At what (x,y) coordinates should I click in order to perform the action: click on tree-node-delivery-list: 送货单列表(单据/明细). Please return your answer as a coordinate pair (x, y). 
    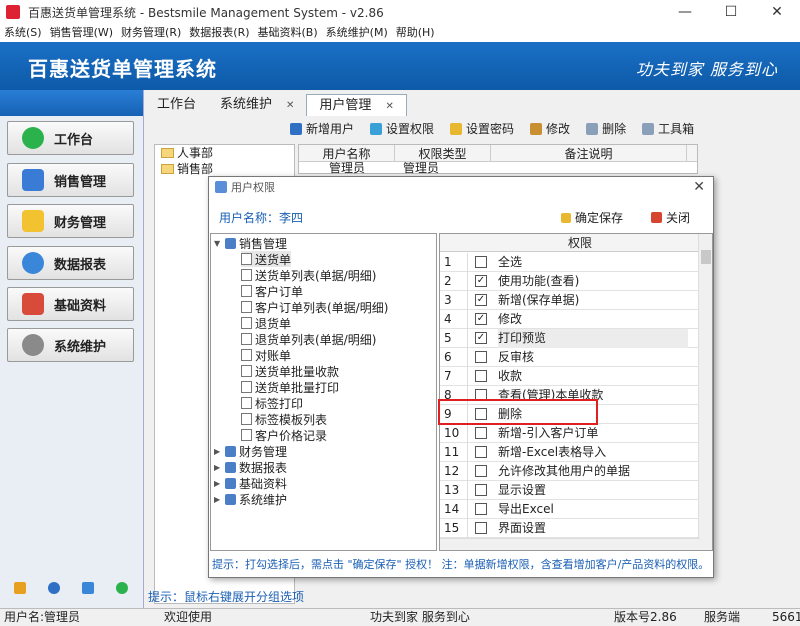
    Looking at the image, I should click on (308, 275).